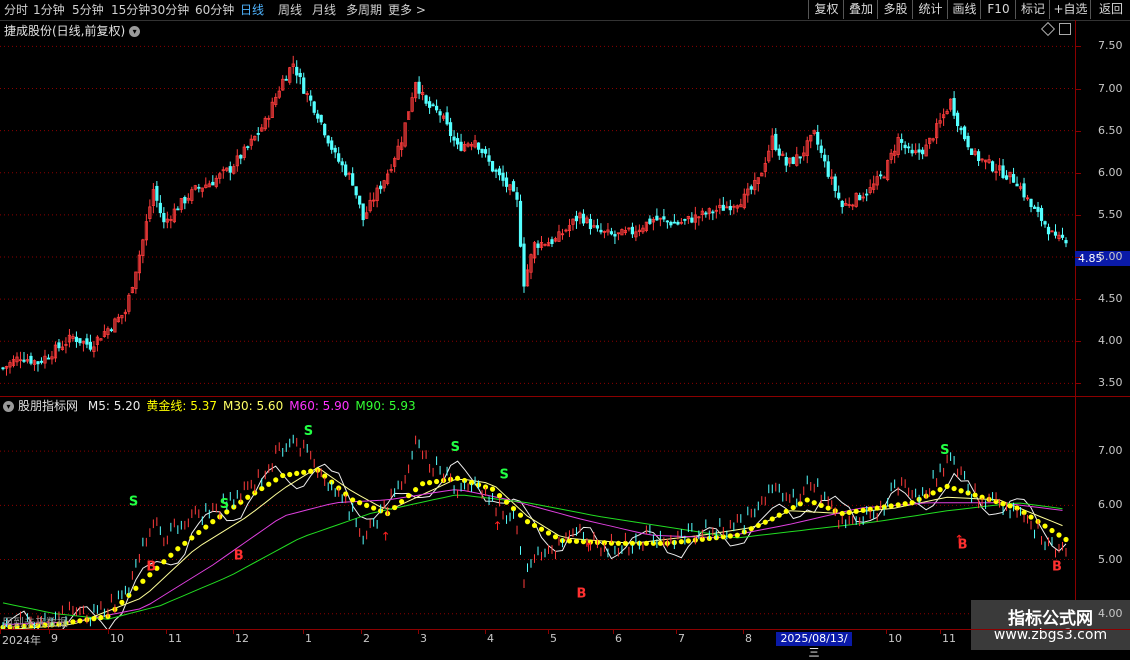 This screenshot has width=1130, height=660. What do you see at coordinates (964, 9) in the screenshot?
I see `toolbar-button-4: 画线` at bounding box center [964, 9].